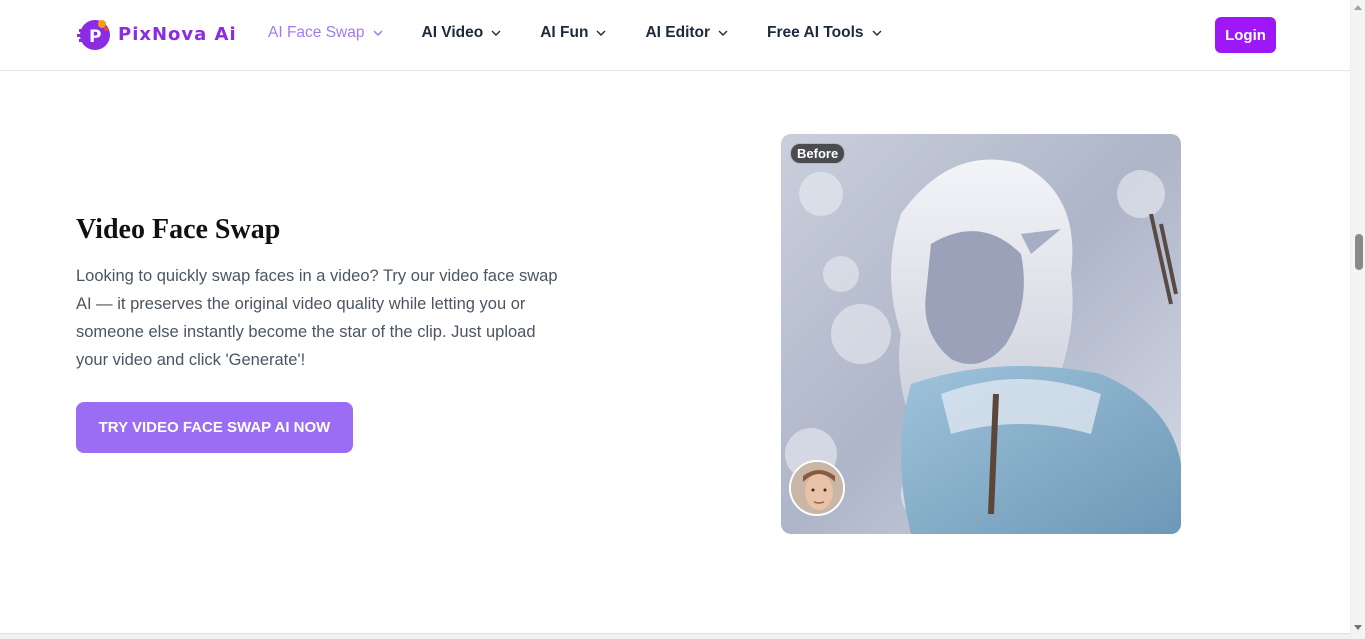 This screenshot has width=1365, height=639. I want to click on scroll-up-icon, so click(1358, 7).